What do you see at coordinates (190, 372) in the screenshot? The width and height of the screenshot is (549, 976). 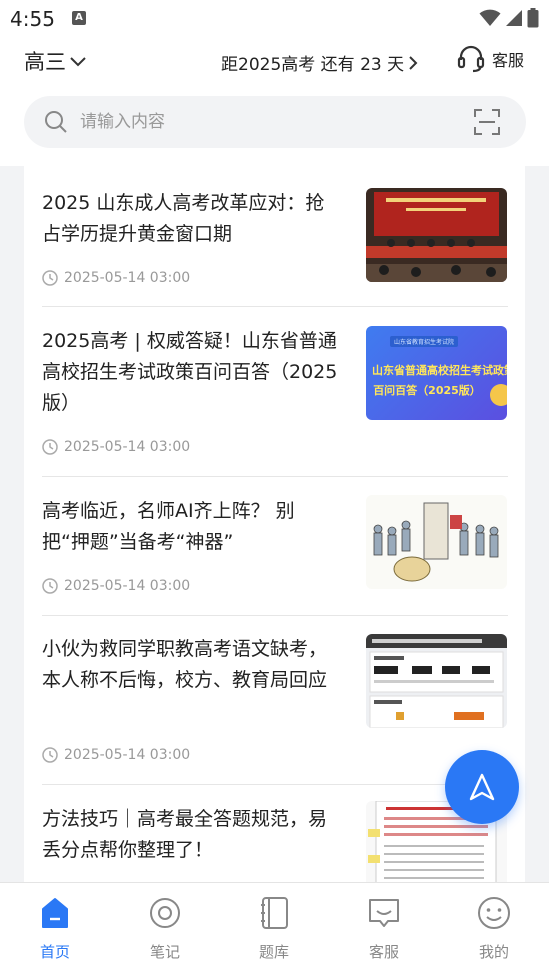 I see `article-title: 2025高考 | 权威答疑！山东省普通高校招生考试政策百问百答（2025版）` at bounding box center [190, 372].